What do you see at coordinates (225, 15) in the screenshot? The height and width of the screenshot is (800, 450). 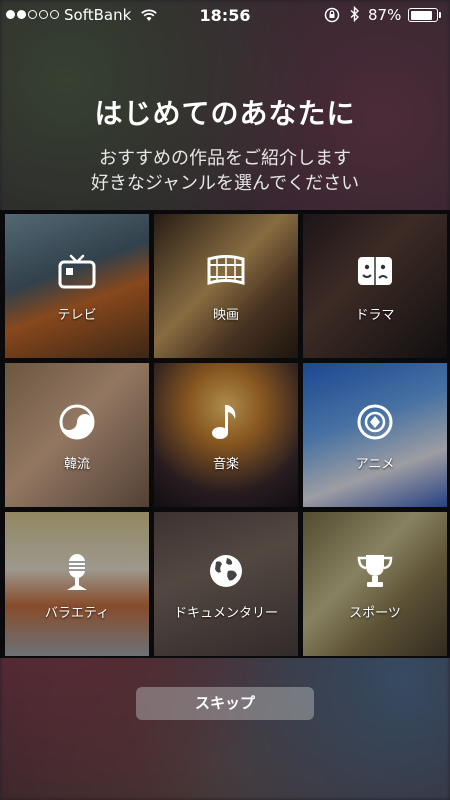 I see `status-bar: SoftBank 18:56 87%` at bounding box center [225, 15].